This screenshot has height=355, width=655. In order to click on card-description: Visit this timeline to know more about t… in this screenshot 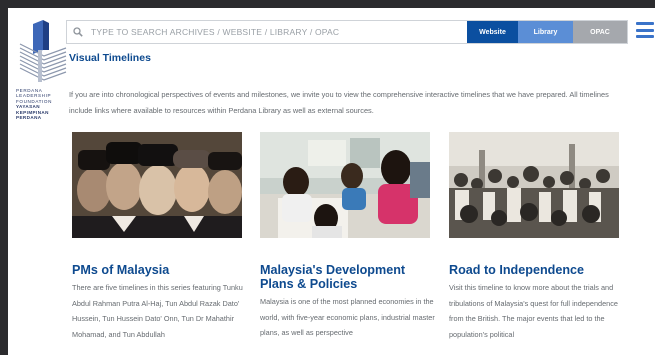, I will do `click(533, 311)`.